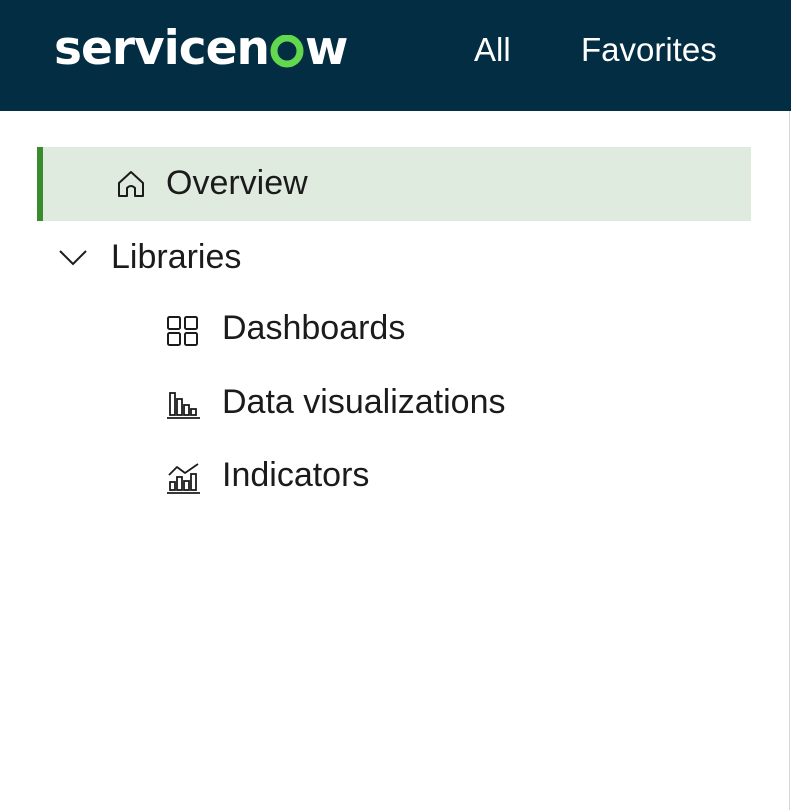  I want to click on servicenow-logo: servicen w, so click(201, 48).